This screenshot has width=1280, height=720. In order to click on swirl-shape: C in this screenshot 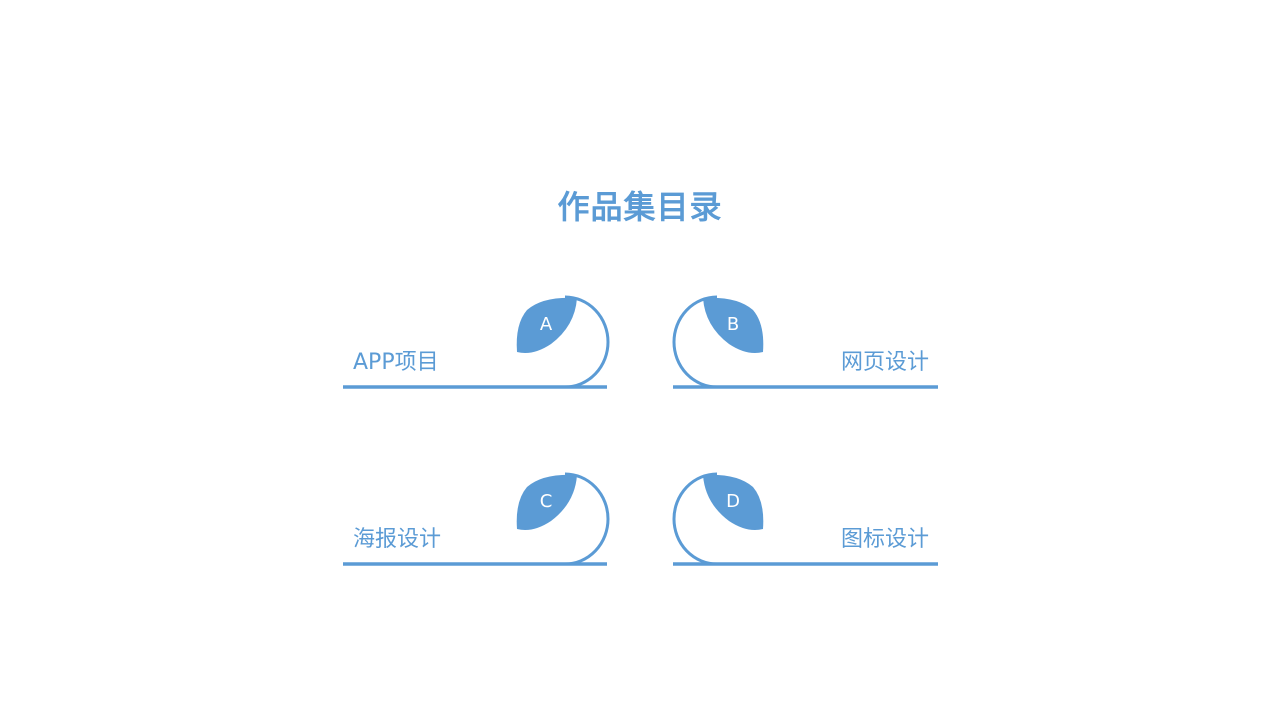, I will do `click(476, 519)`.